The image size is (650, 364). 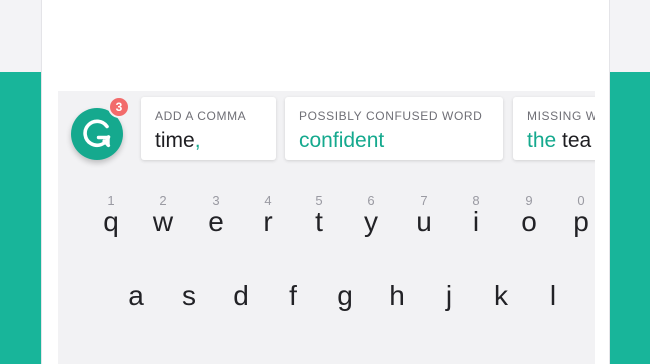 What do you see at coordinates (397, 296) in the screenshot?
I see `key-h: h` at bounding box center [397, 296].